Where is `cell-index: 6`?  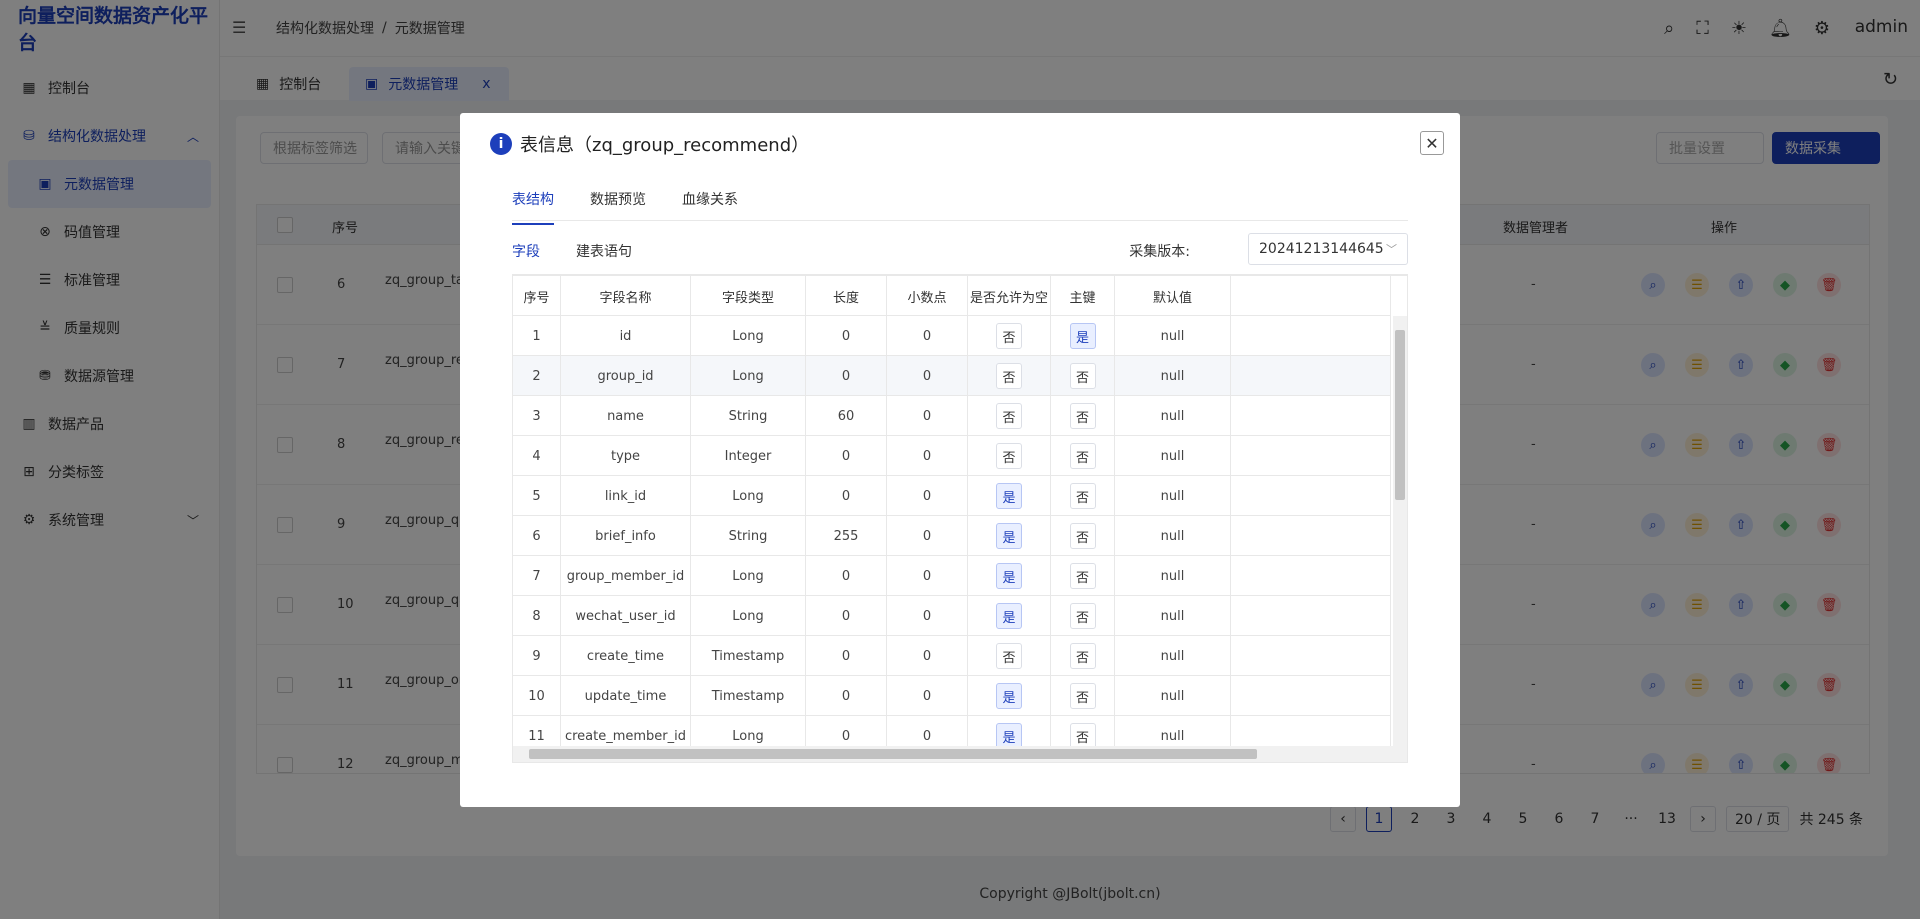 cell-index: 6 is located at coordinates (537, 536).